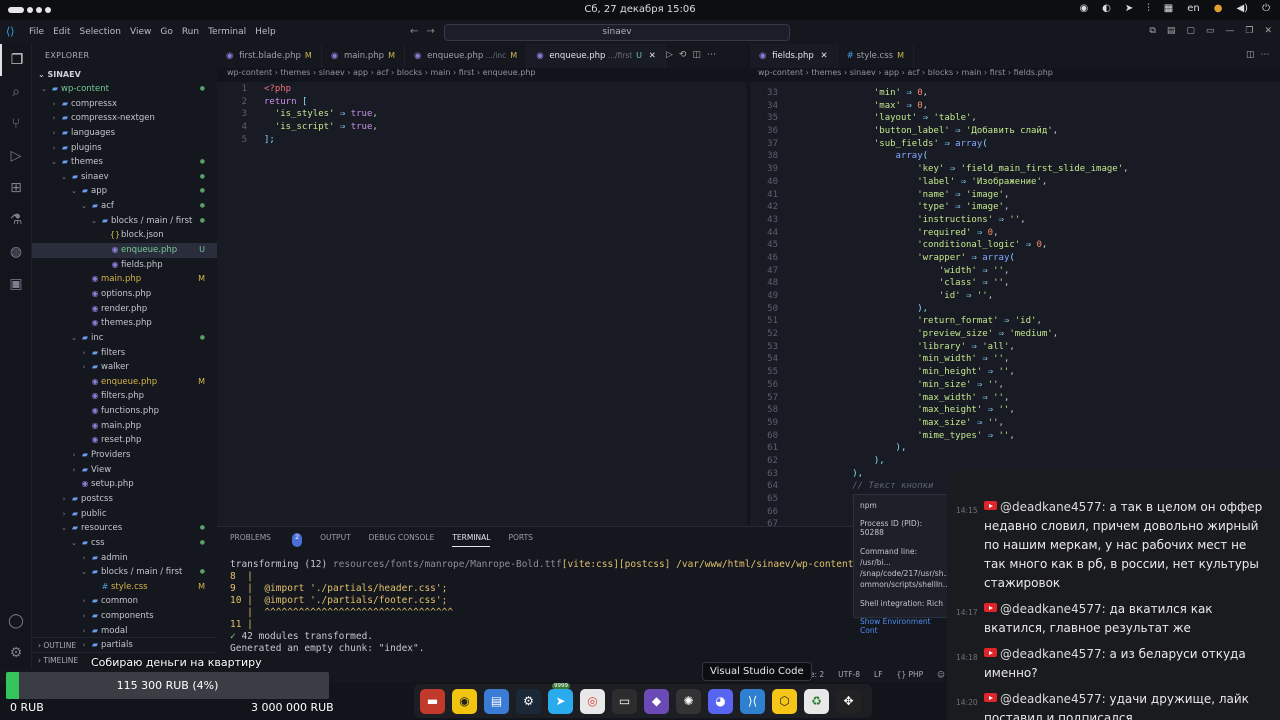 The image size is (1280, 720). I want to click on tree-item: › ▰ compressx, so click(124, 104).